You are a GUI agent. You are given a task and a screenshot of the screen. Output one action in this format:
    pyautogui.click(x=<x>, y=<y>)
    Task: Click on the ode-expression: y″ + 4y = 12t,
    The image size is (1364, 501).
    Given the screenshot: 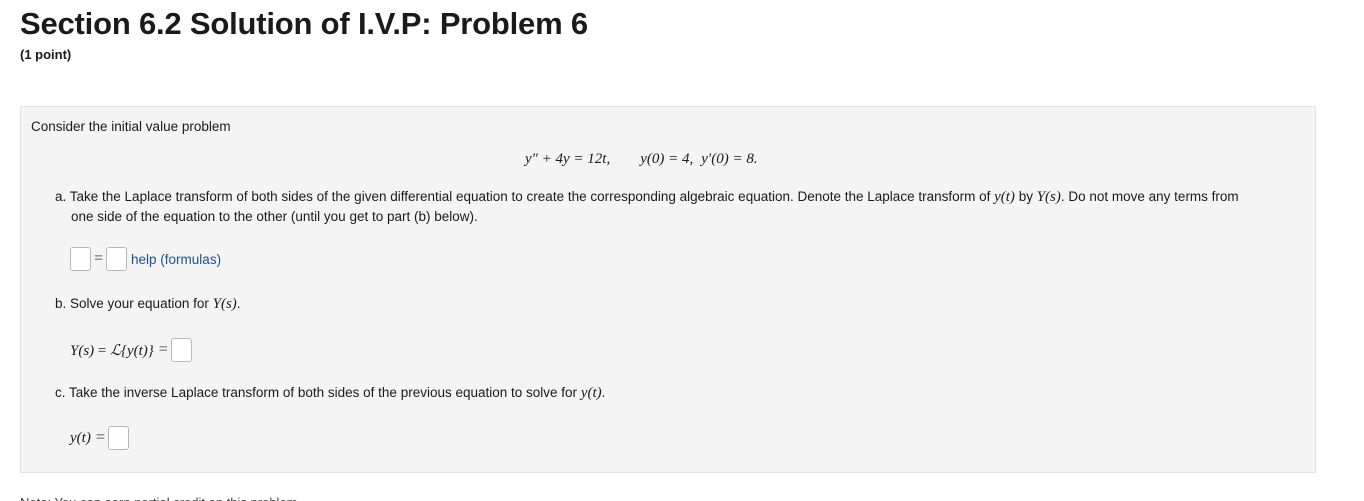 What is the action you would take?
    pyautogui.click(x=568, y=159)
    